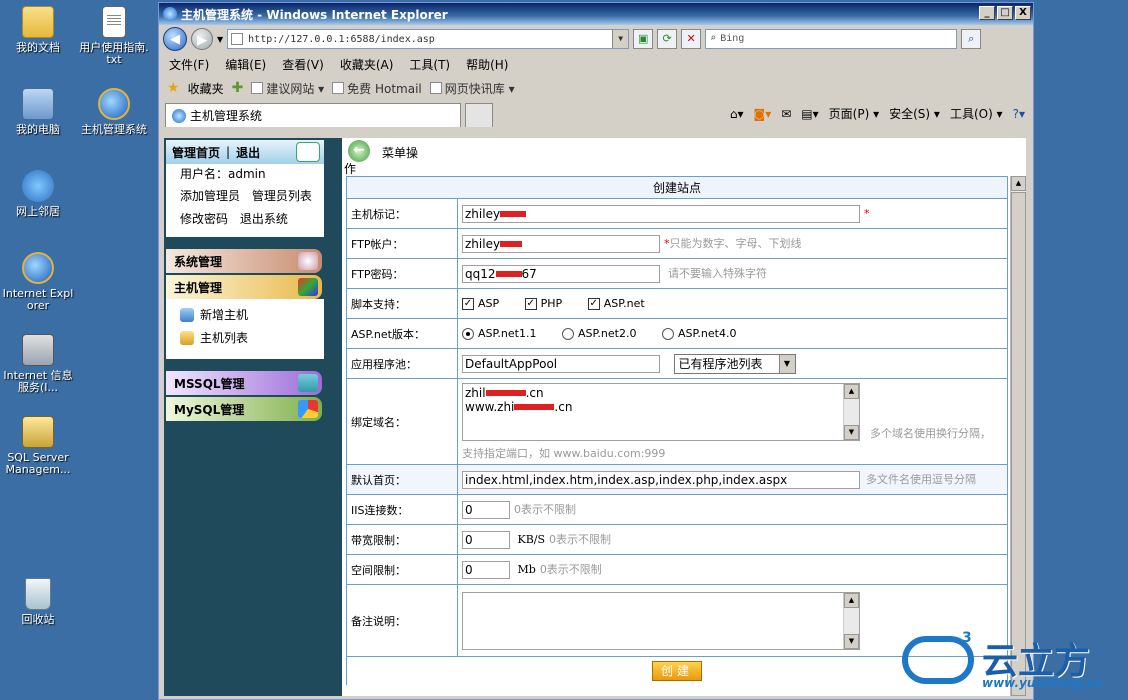  What do you see at coordinates (38, 30) in the screenshot?
I see `desktop-icon-my-documents: 我的文档` at bounding box center [38, 30].